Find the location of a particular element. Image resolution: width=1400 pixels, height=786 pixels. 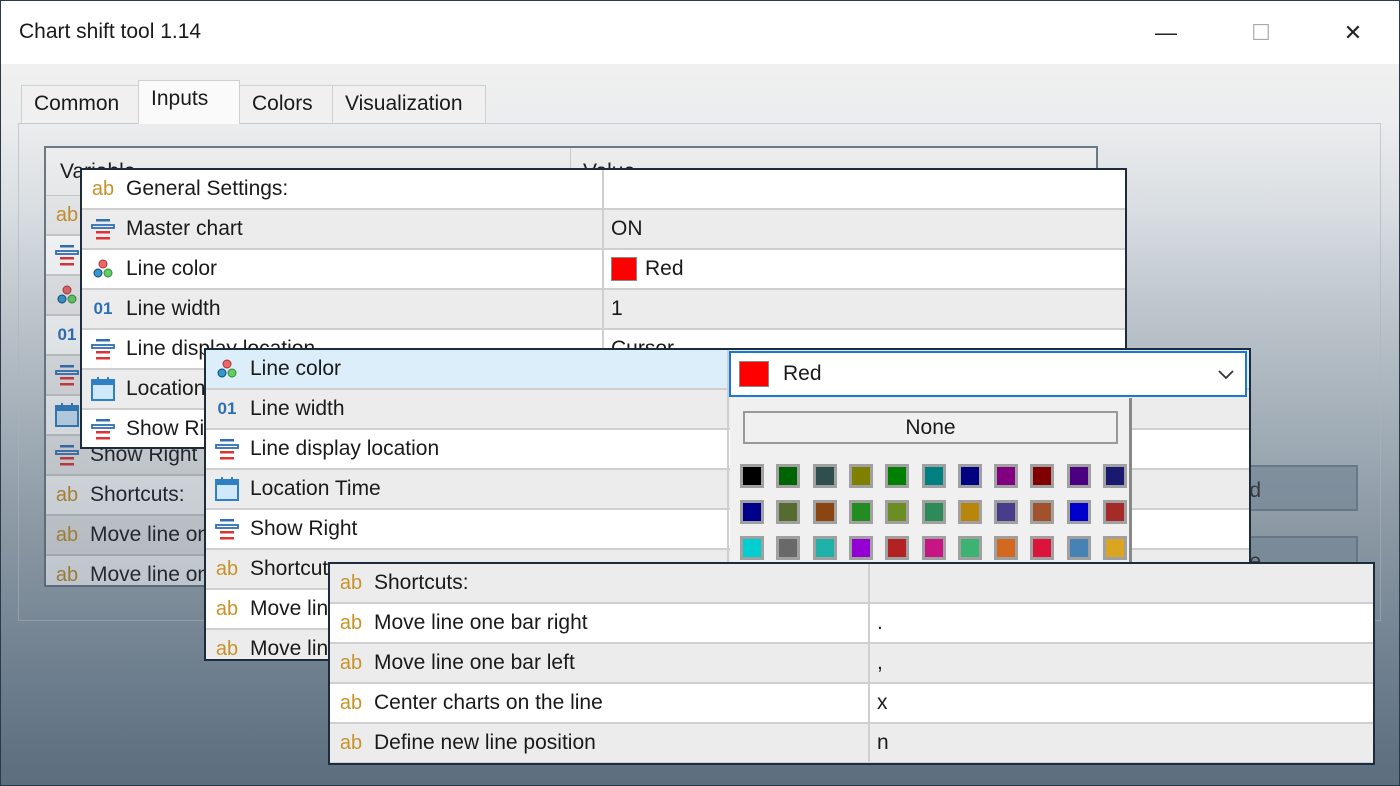

value-cell: ON is located at coordinates (863, 229).